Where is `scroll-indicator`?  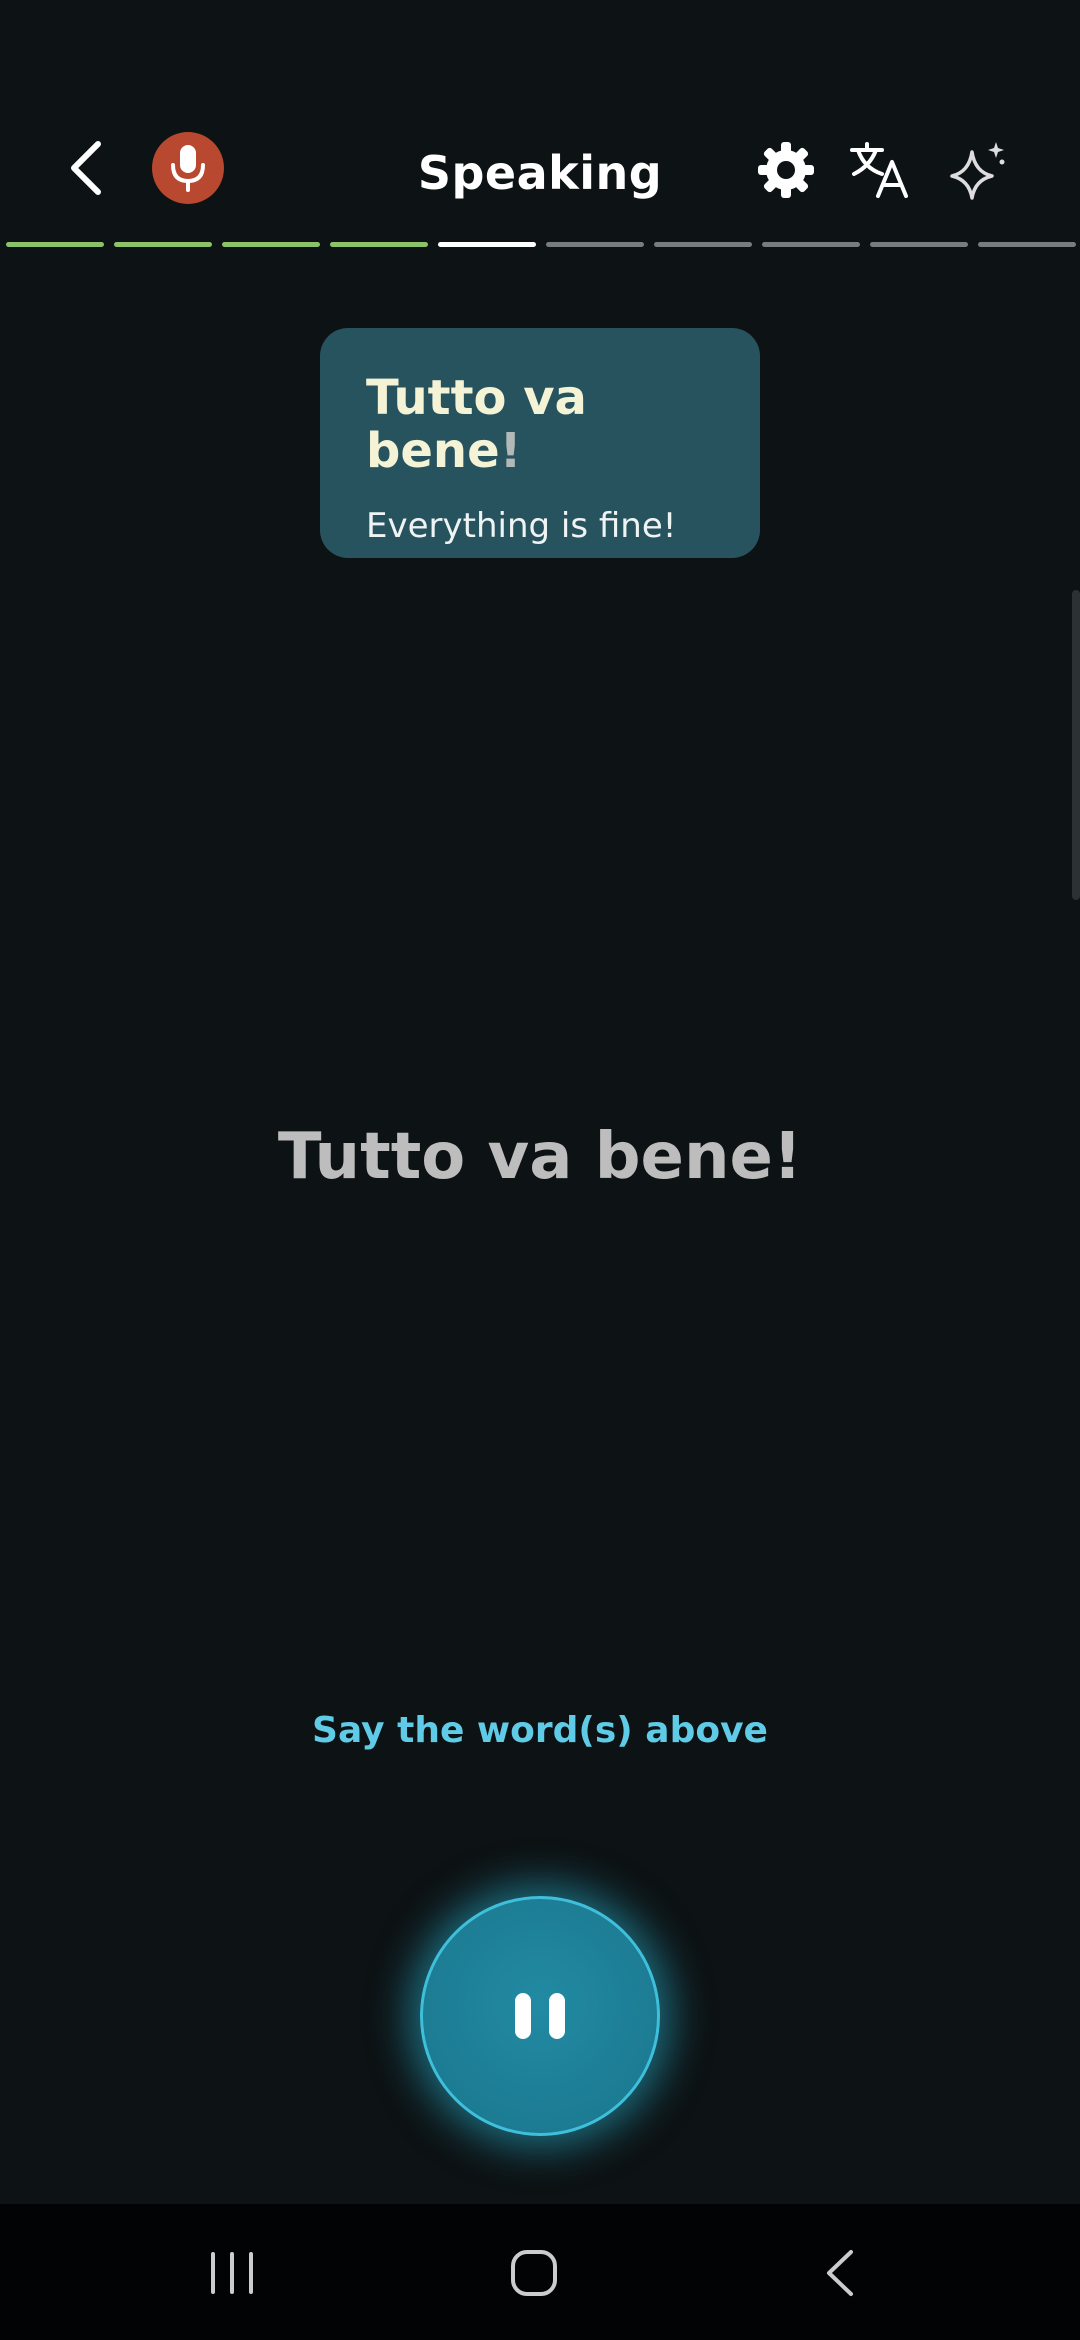 scroll-indicator is located at coordinates (1076, 745).